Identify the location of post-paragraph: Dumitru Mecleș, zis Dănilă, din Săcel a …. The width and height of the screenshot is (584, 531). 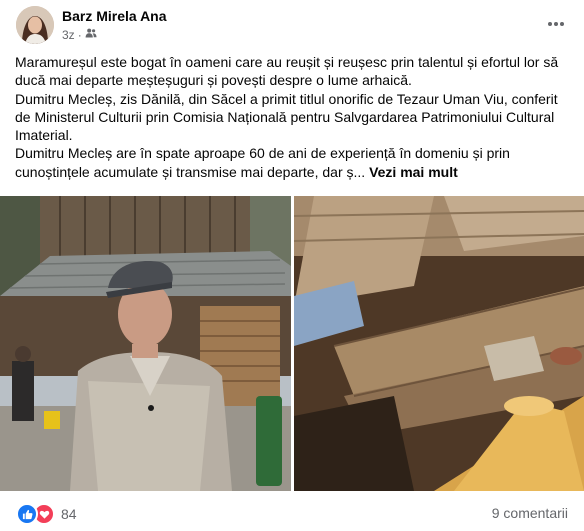
(286, 117).